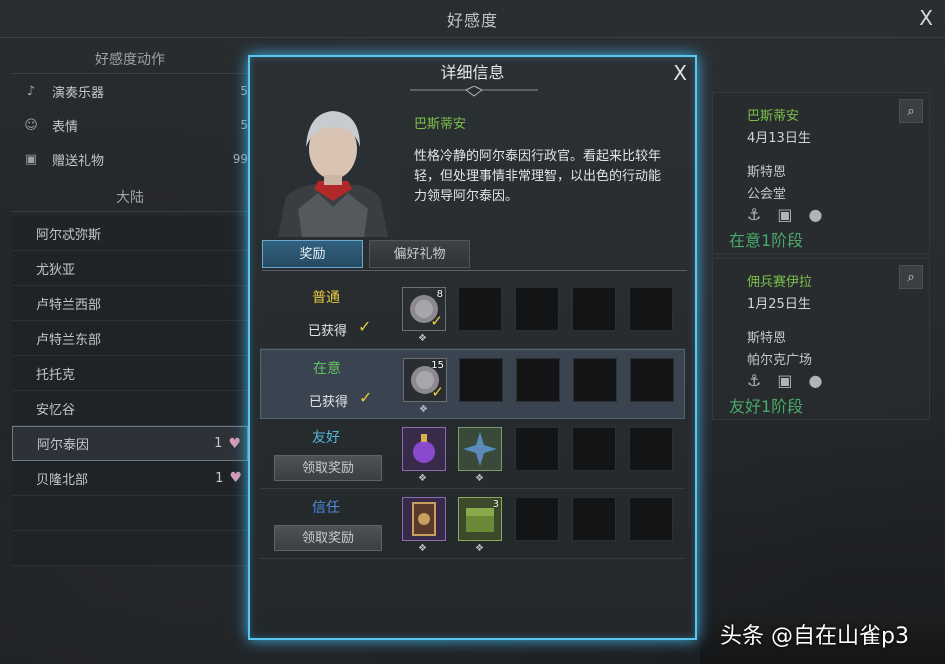 Image resolution: width=945 pixels, height=664 pixels. What do you see at coordinates (425, 380) in the screenshot?
I see `reward-slot: 15 ✓` at bounding box center [425, 380].